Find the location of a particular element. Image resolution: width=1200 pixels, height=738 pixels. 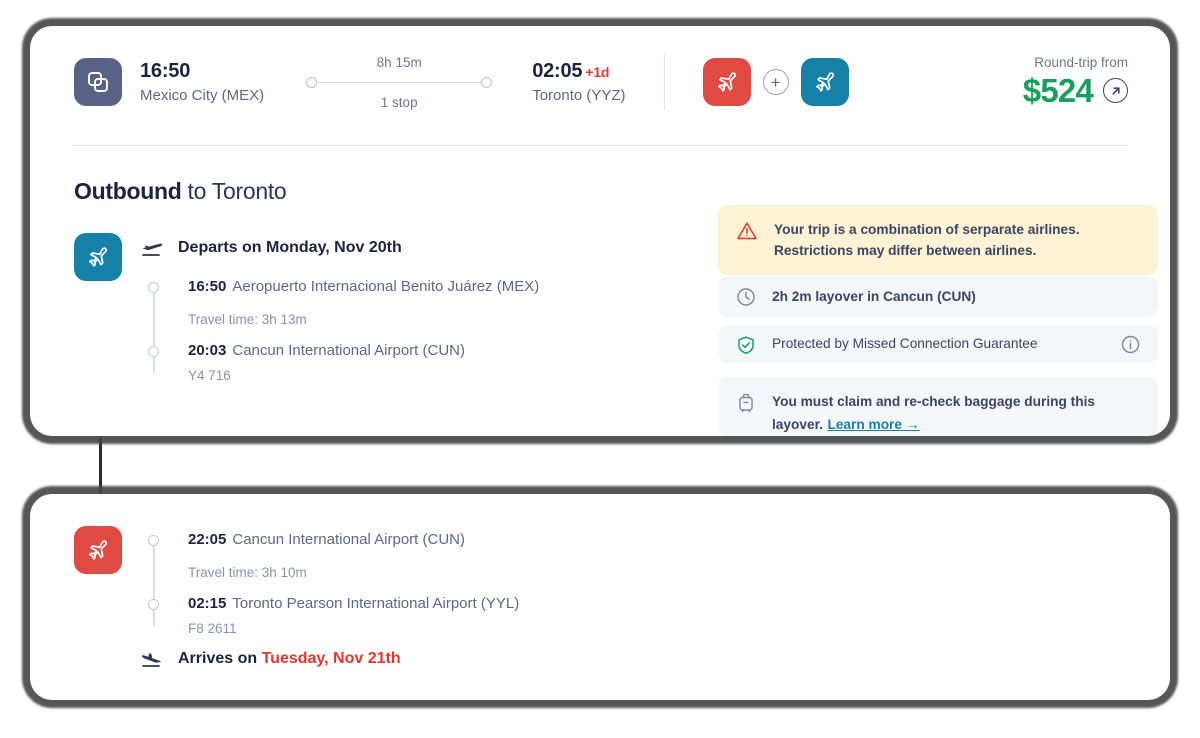

arrow-up-right-icon is located at coordinates (1115, 90).